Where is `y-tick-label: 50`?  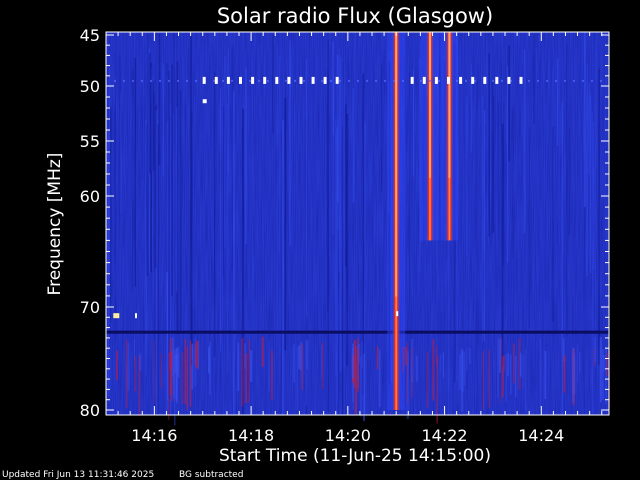 y-tick-label: 50 is located at coordinates (90, 86).